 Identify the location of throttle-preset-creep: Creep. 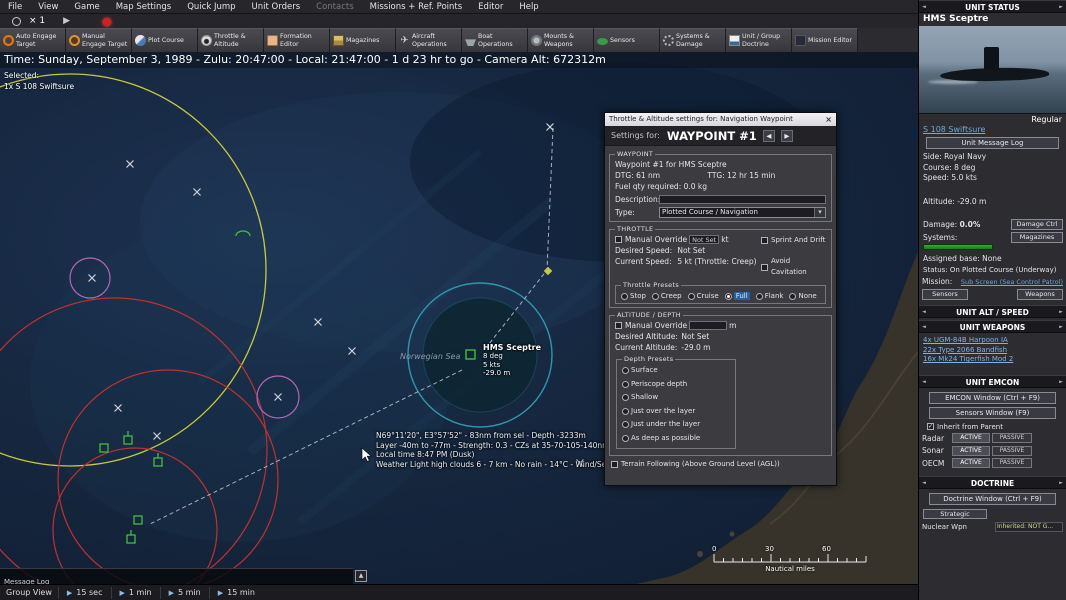
(666, 296).